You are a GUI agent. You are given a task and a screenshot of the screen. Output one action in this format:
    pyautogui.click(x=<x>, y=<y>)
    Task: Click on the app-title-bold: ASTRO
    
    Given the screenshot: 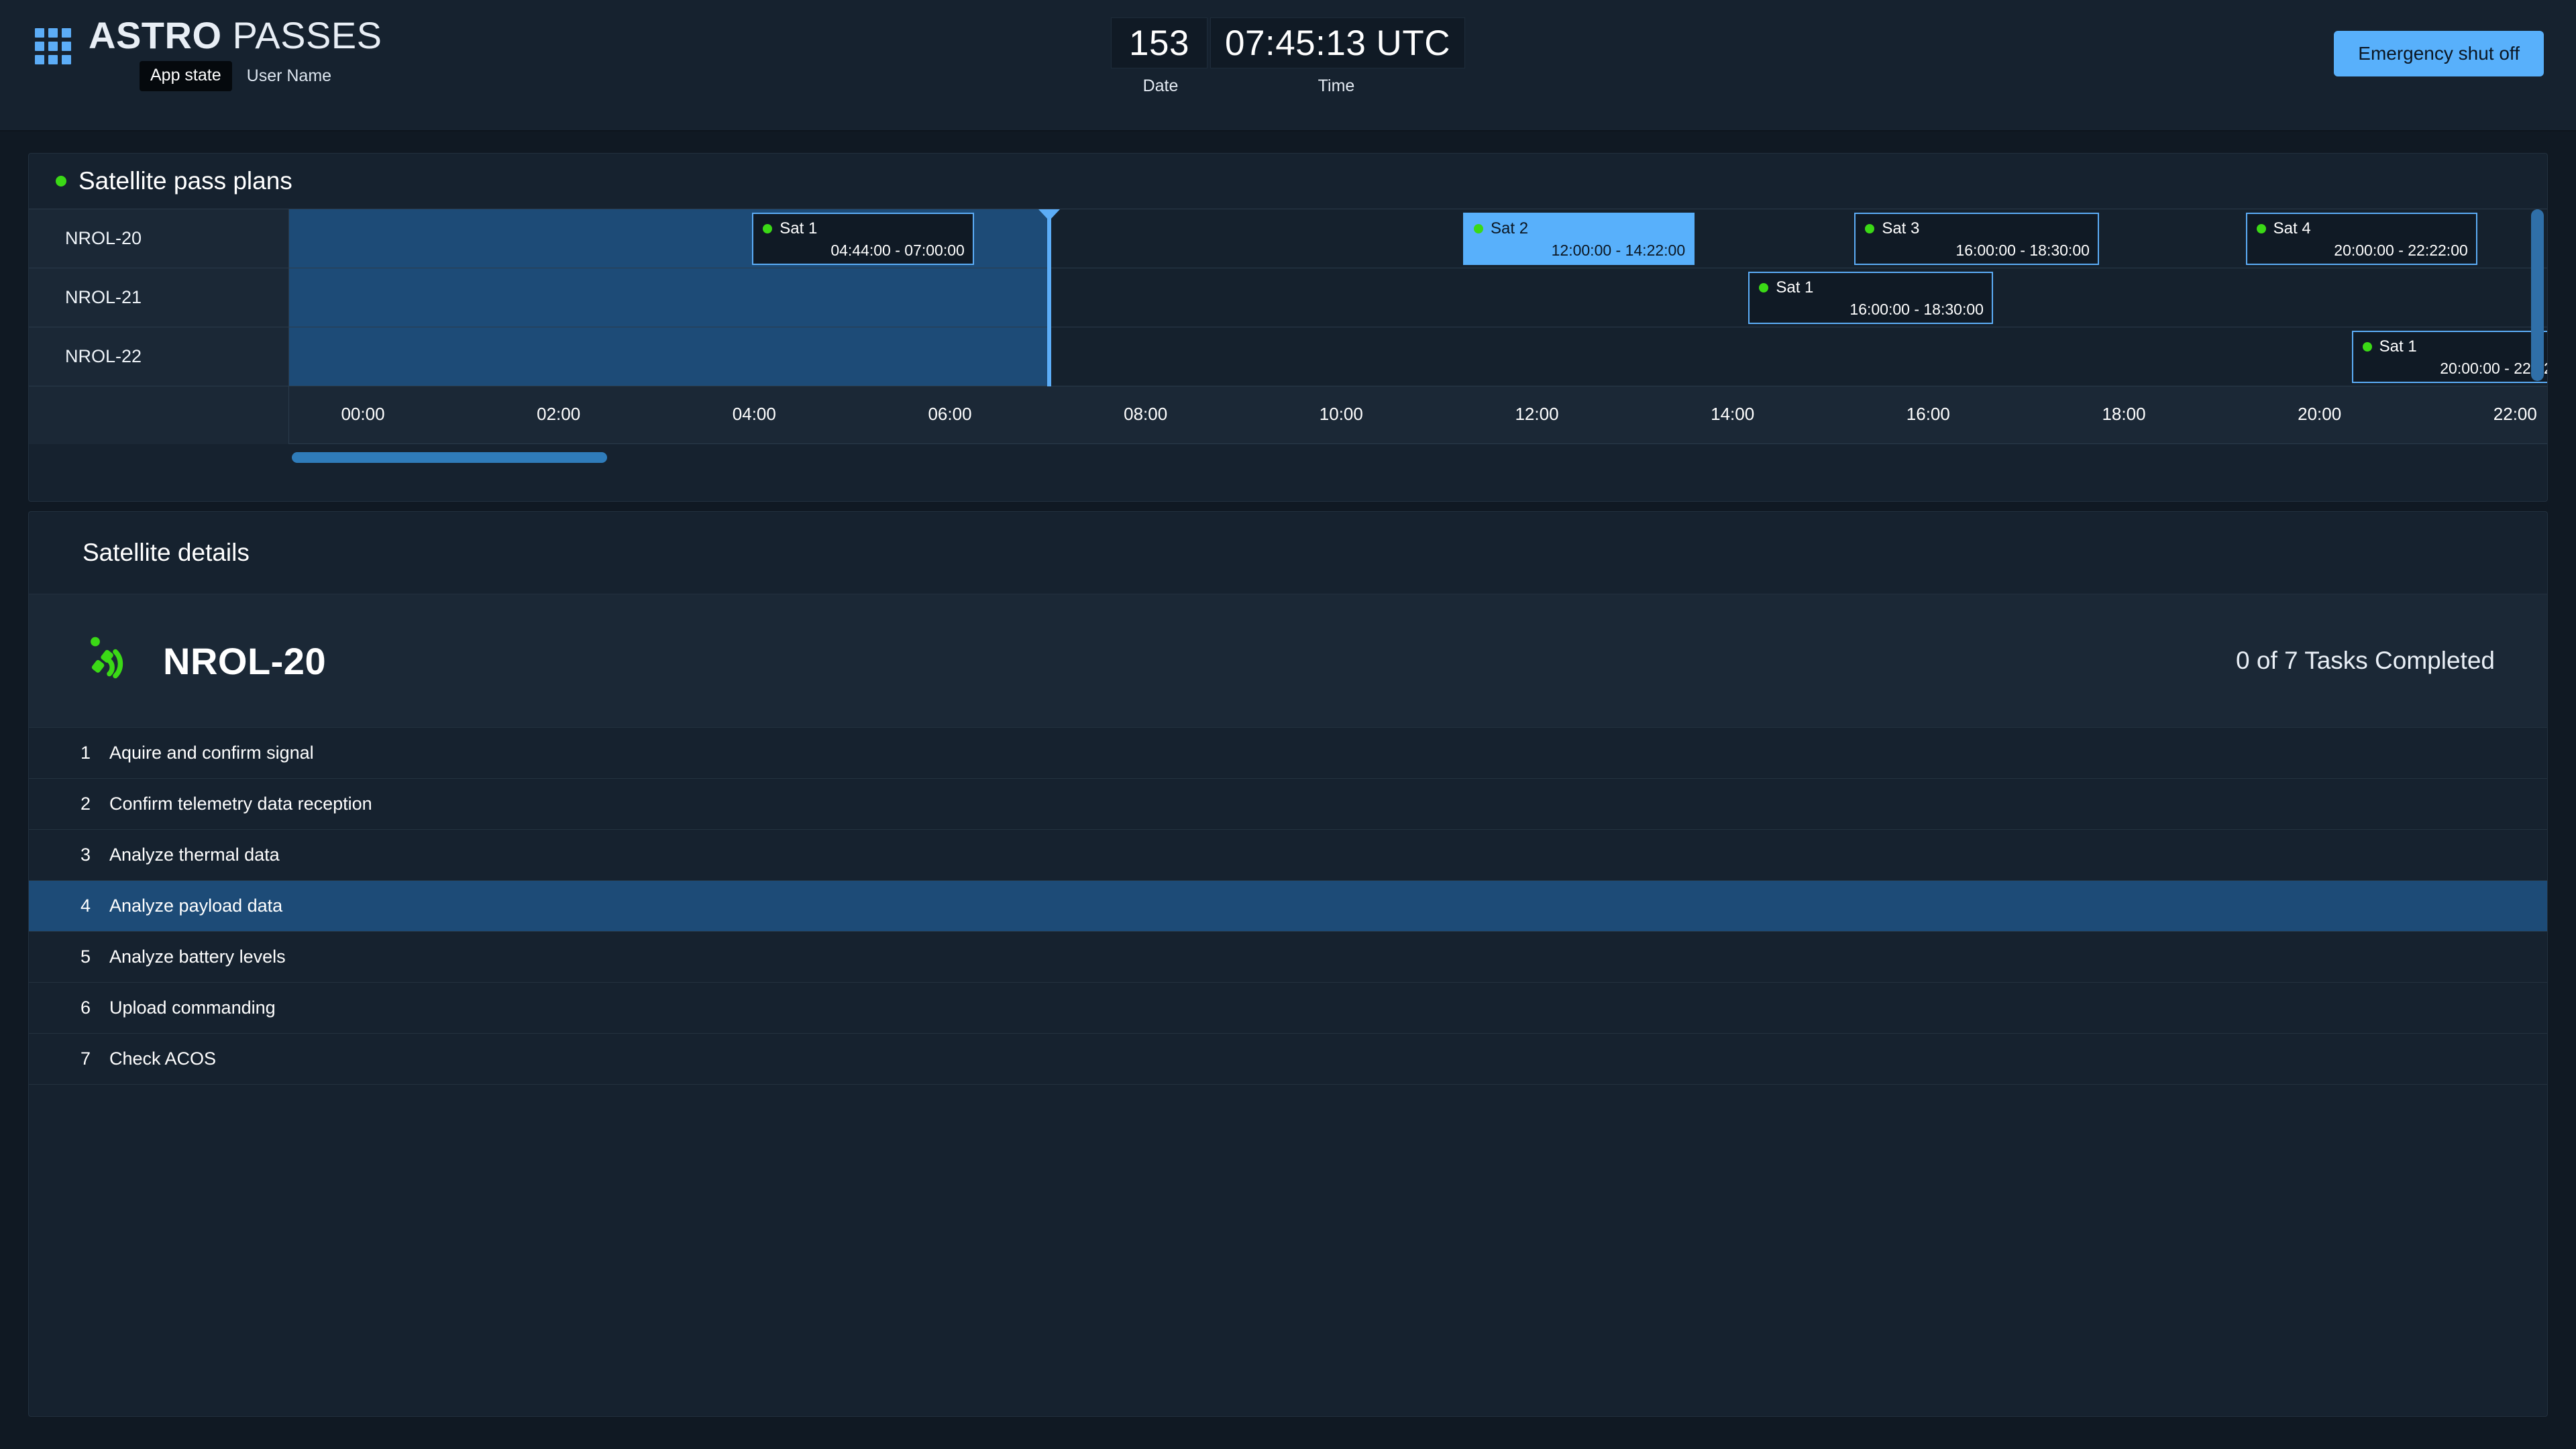 What is the action you would take?
    pyautogui.click(x=155, y=35)
    